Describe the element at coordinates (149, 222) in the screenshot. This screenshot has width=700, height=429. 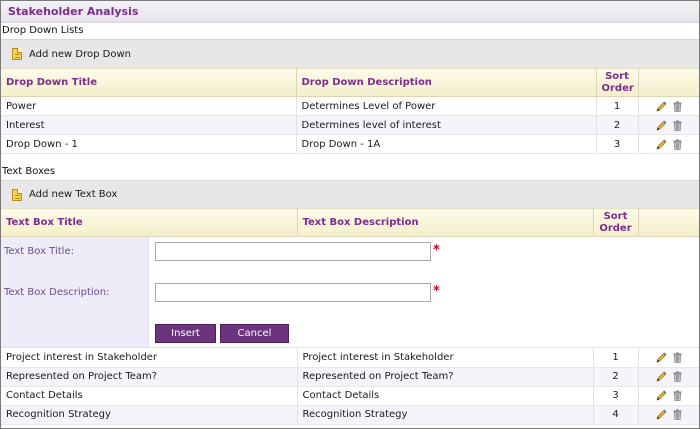
I see `col-header-textbox-title: Text Box Title` at that location.